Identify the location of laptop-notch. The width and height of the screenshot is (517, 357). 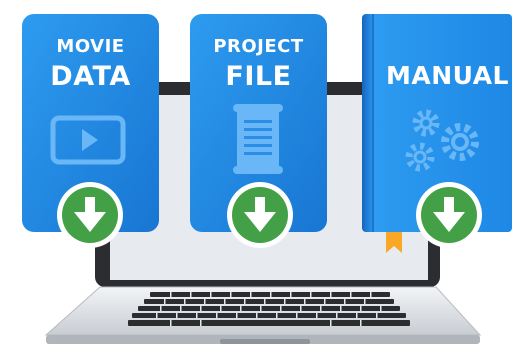
(265, 341).